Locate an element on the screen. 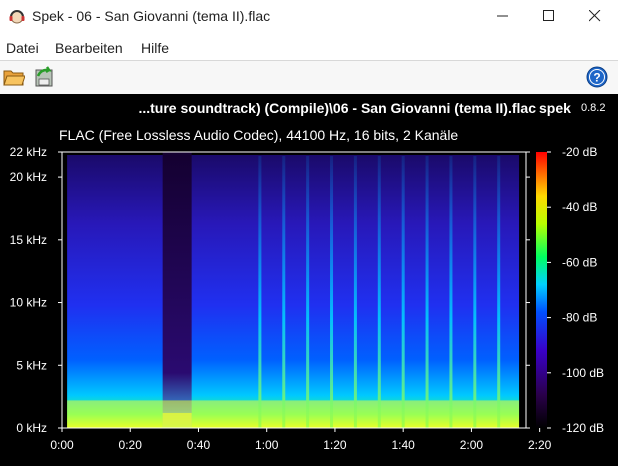 The height and width of the screenshot is (466, 618). spectrogram-tail is located at coordinates (522, 290).